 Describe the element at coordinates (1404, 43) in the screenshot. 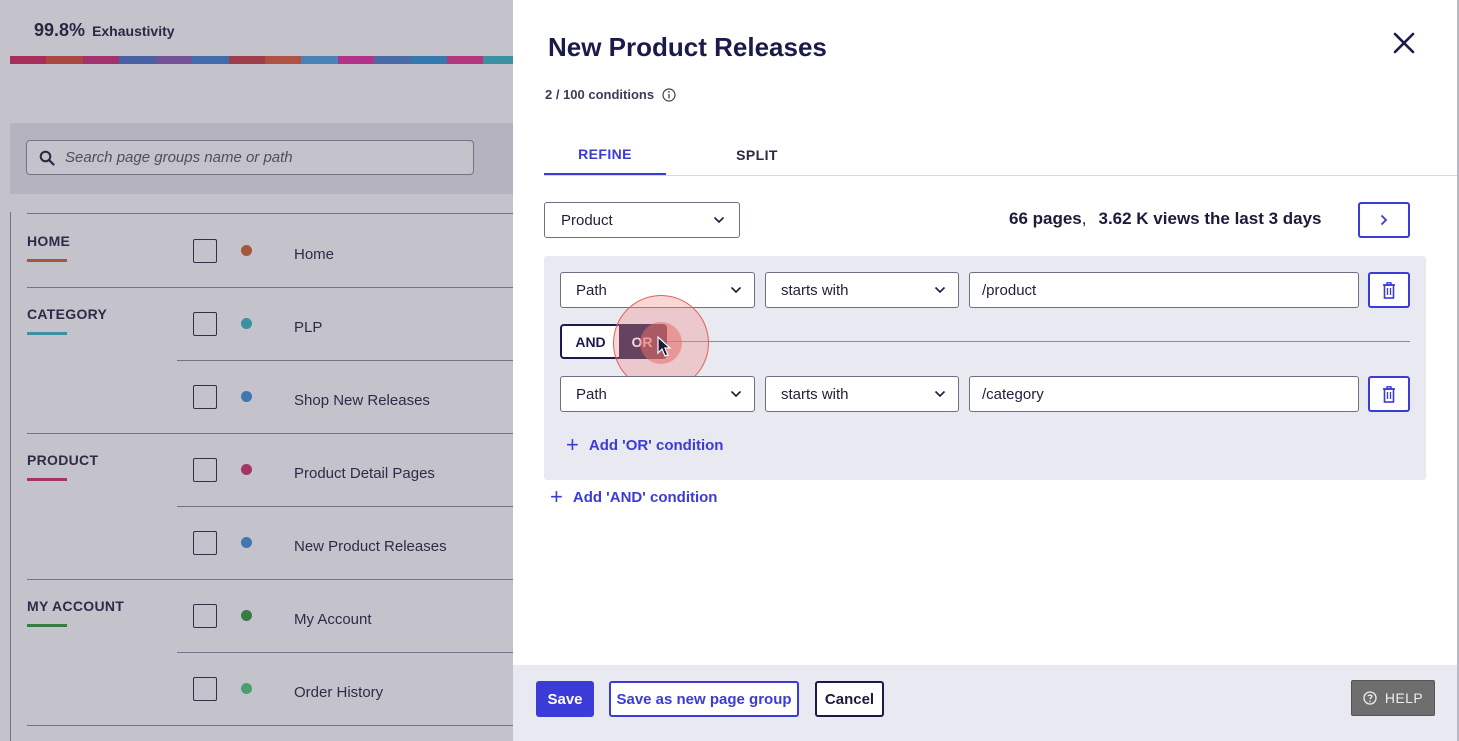

I see `close-icon` at that location.